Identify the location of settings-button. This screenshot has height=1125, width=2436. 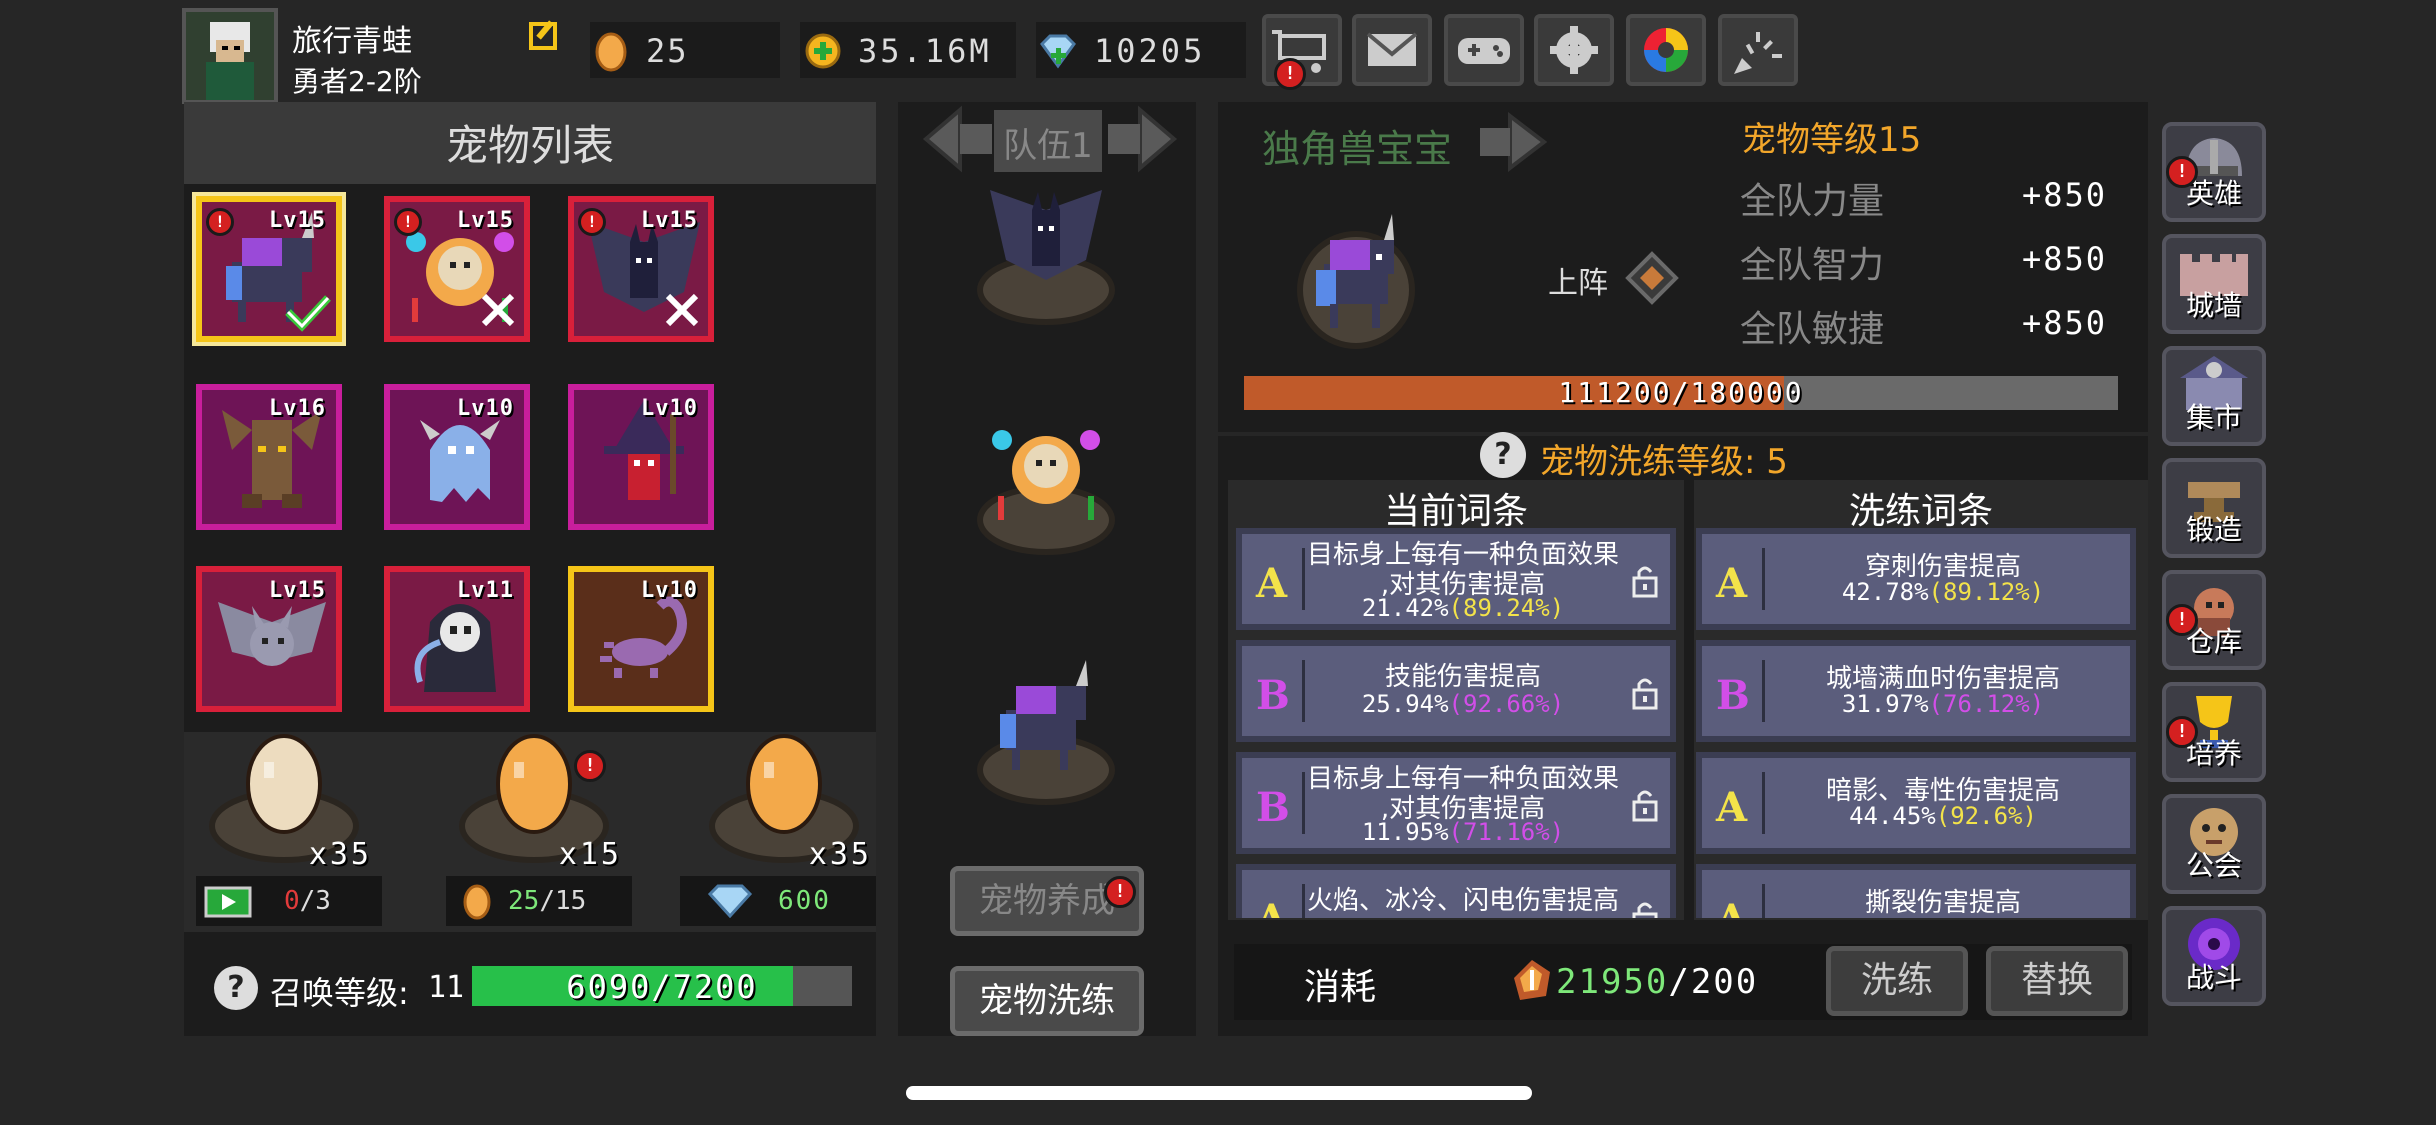
(1574, 50).